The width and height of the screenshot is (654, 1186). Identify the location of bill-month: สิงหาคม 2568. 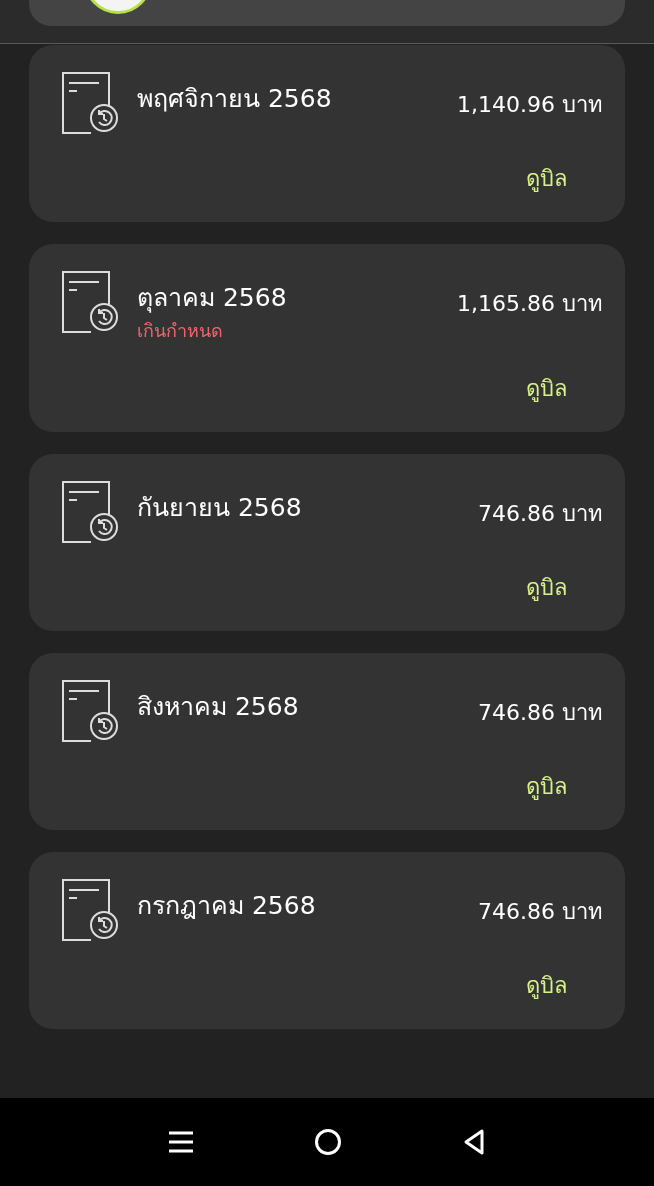
(218, 707).